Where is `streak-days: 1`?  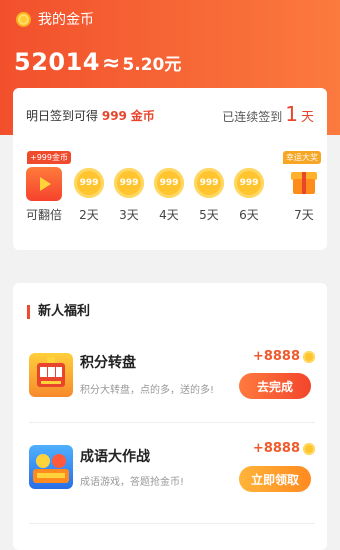
streak-days: 1 is located at coordinates (291, 114).